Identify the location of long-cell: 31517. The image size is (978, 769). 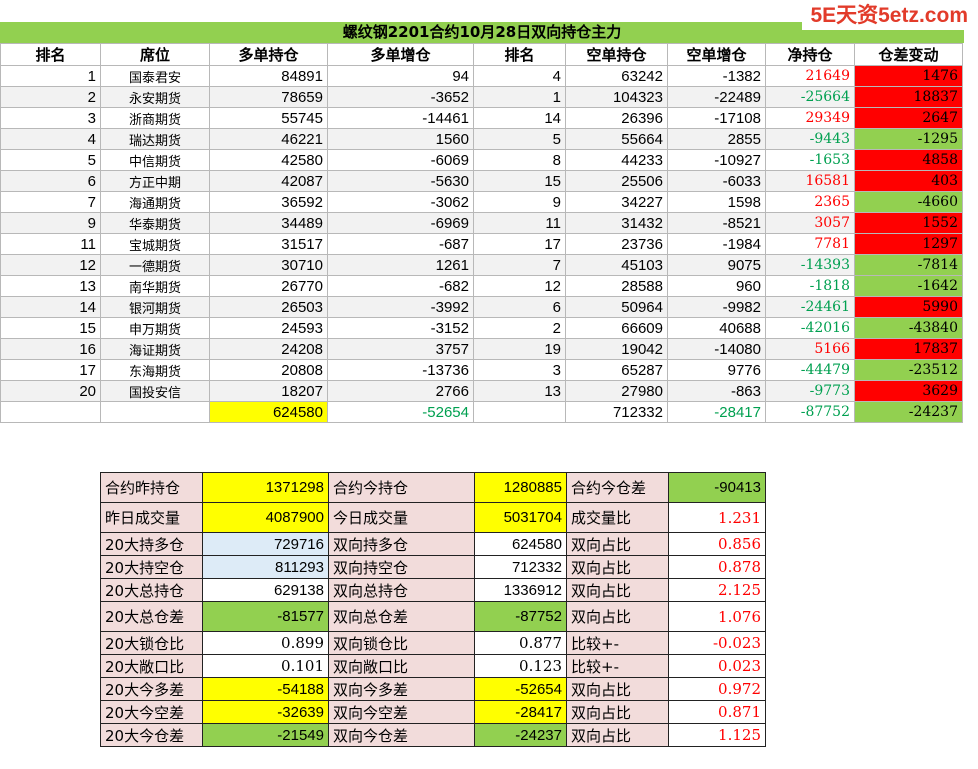
(268, 244).